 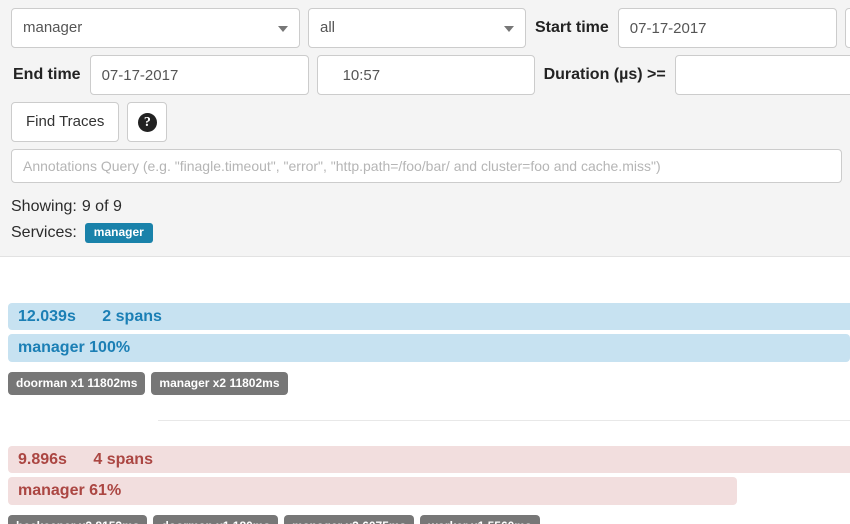 I want to click on end-time-input, so click(x=425, y=75).